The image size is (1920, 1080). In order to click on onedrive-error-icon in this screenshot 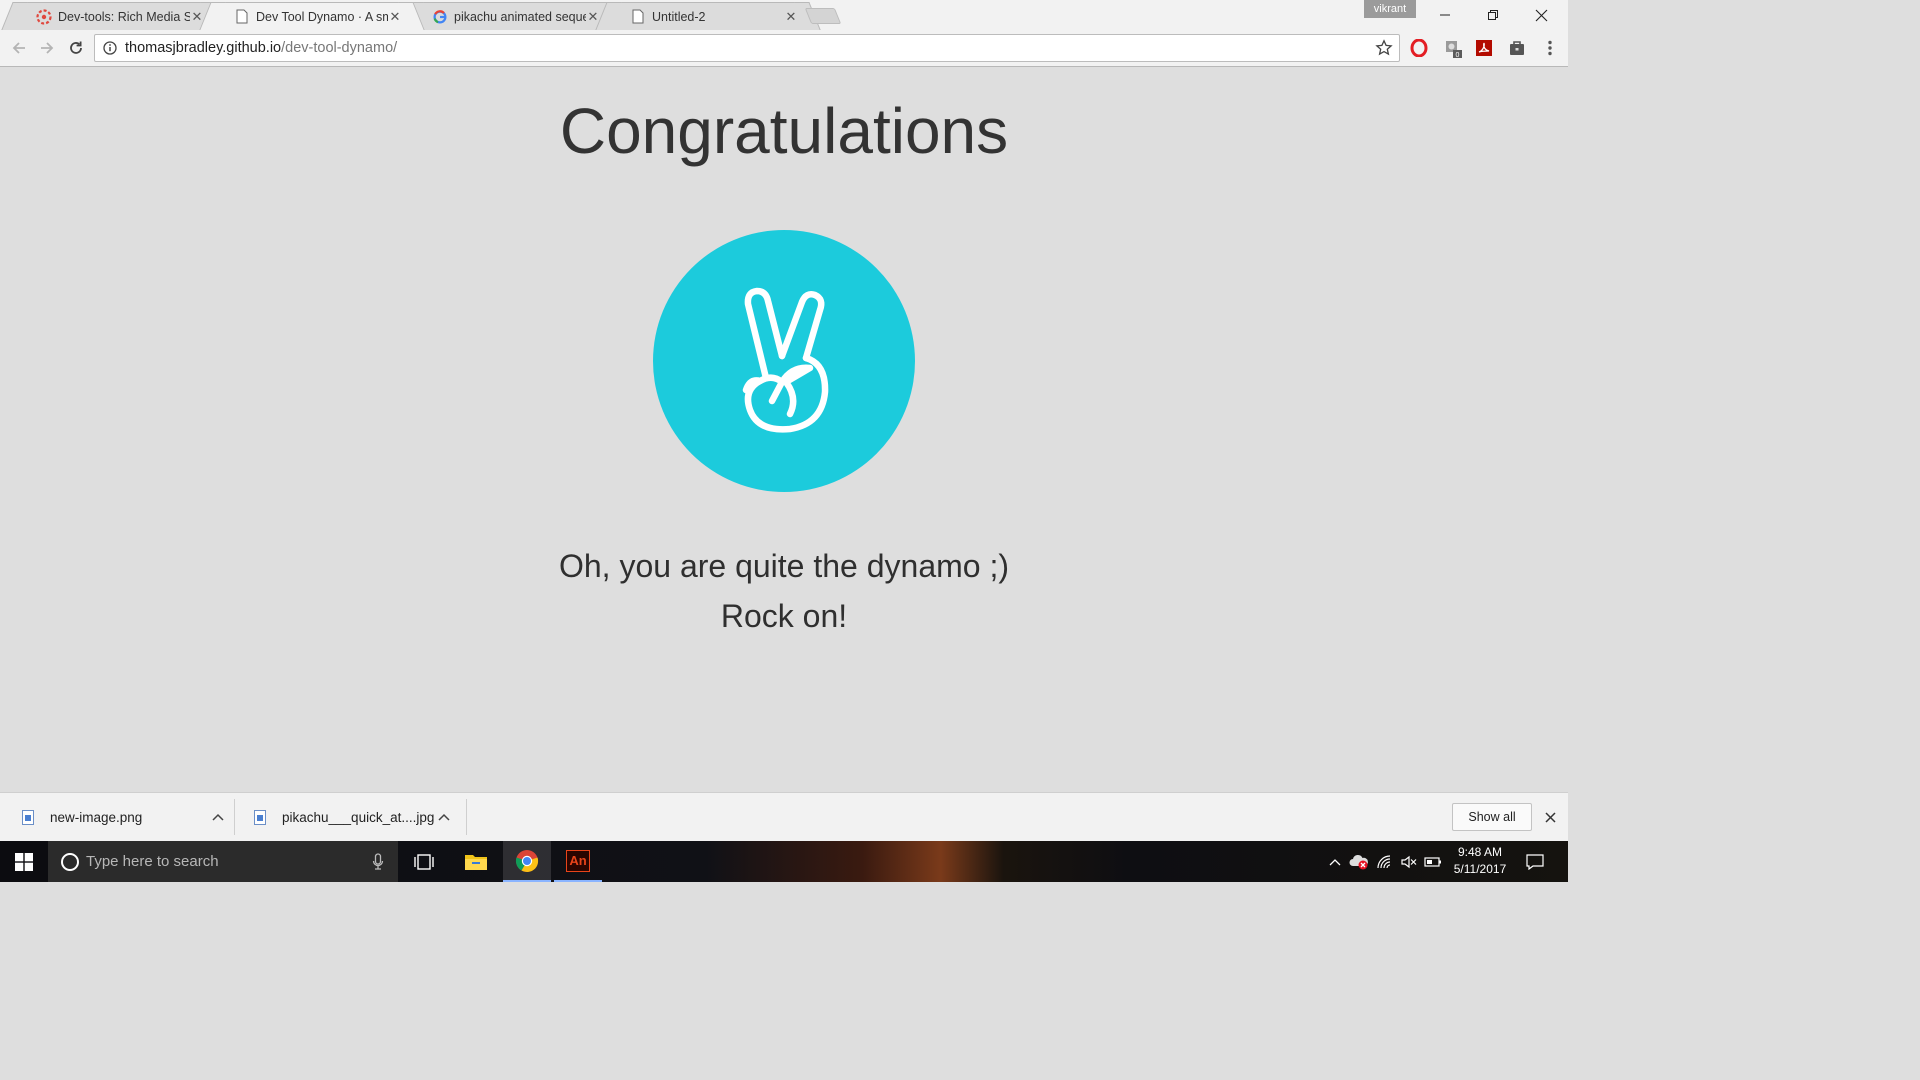, I will do `click(1359, 861)`.